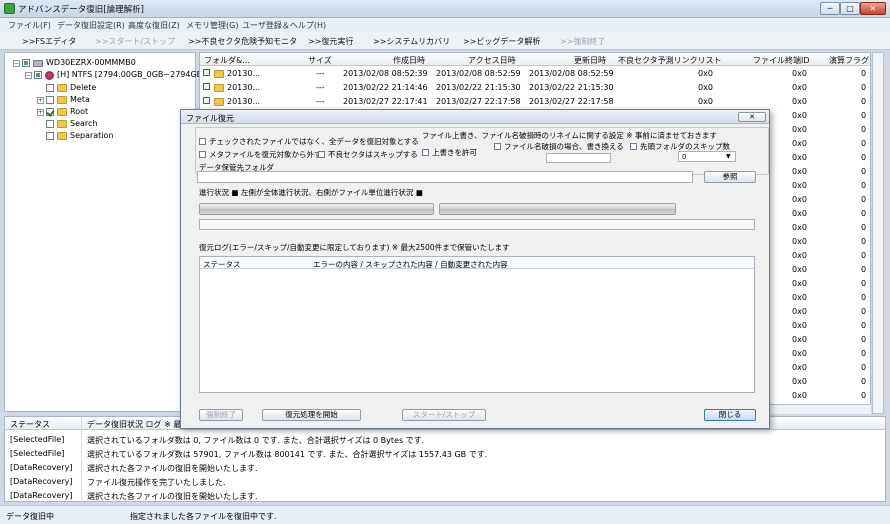  What do you see at coordinates (311, 415) in the screenshot?
I see `start-restore-button: 復元処理を開始` at bounding box center [311, 415].